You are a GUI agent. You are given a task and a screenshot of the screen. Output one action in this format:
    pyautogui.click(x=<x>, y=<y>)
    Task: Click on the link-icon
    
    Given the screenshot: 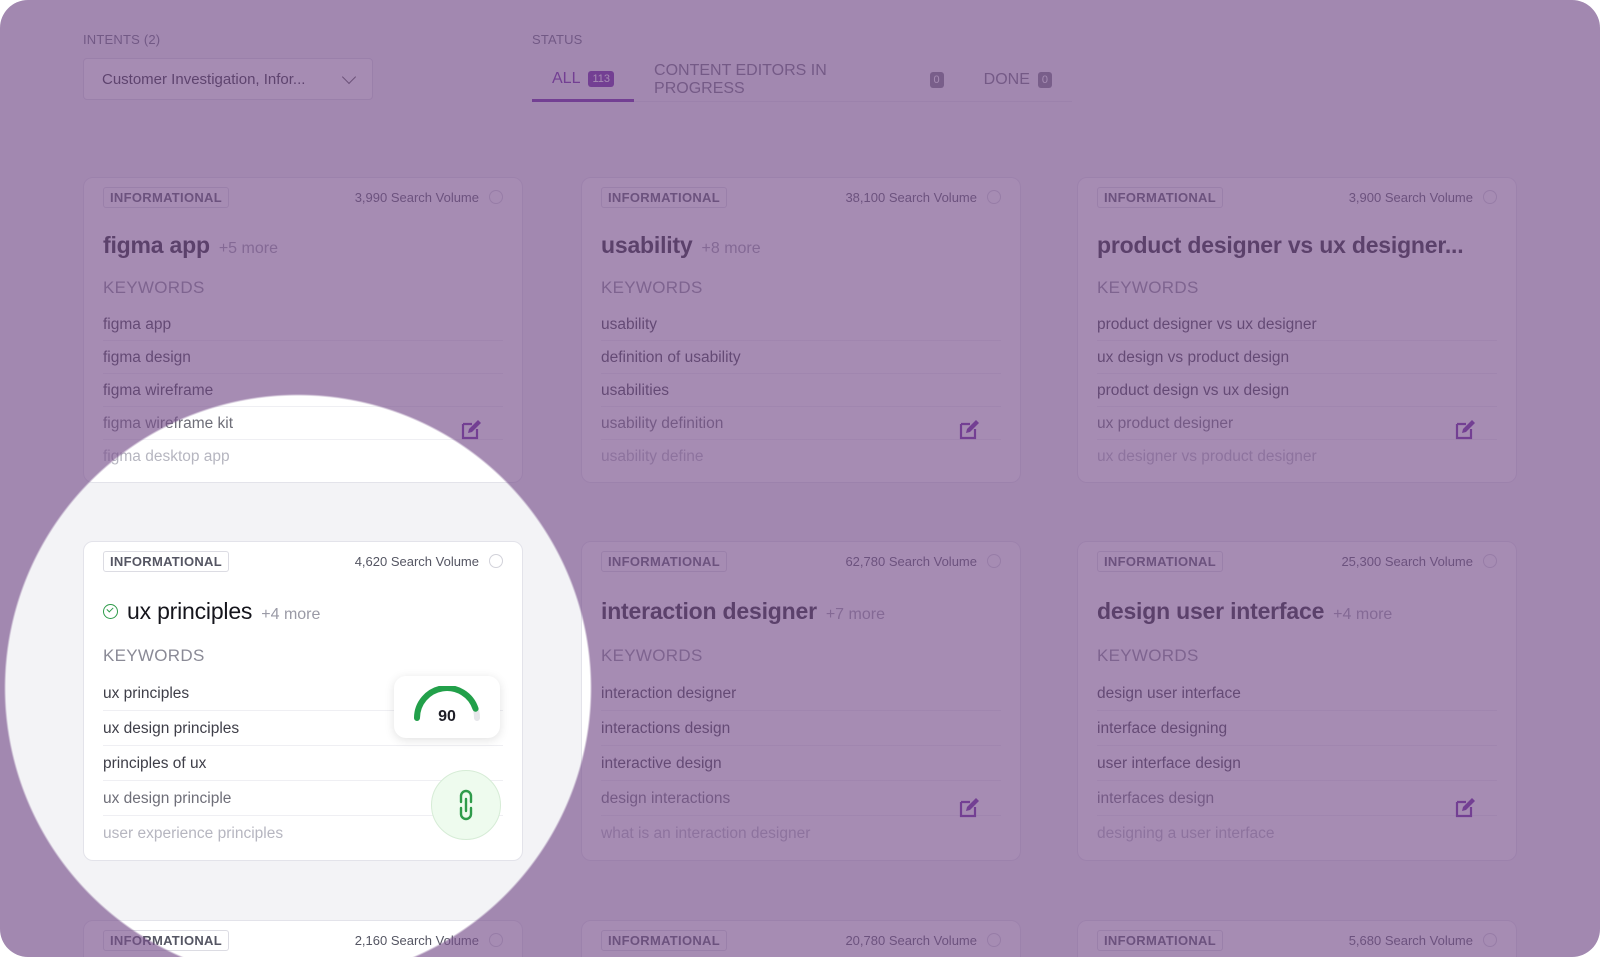 What is the action you would take?
    pyautogui.click(x=466, y=805)
    